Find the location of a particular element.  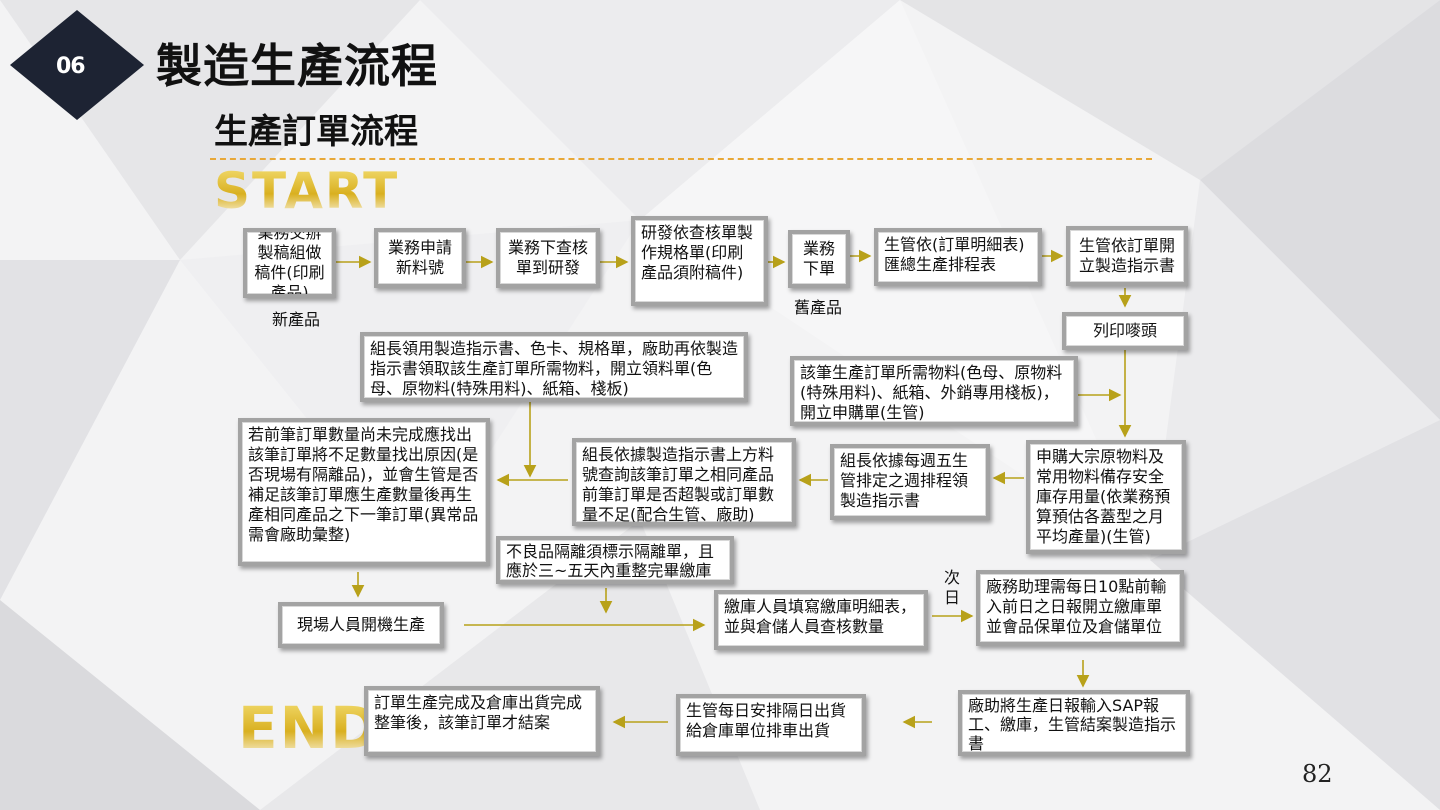

note-new-product: 新產品 is located at coordinates (296, 319).